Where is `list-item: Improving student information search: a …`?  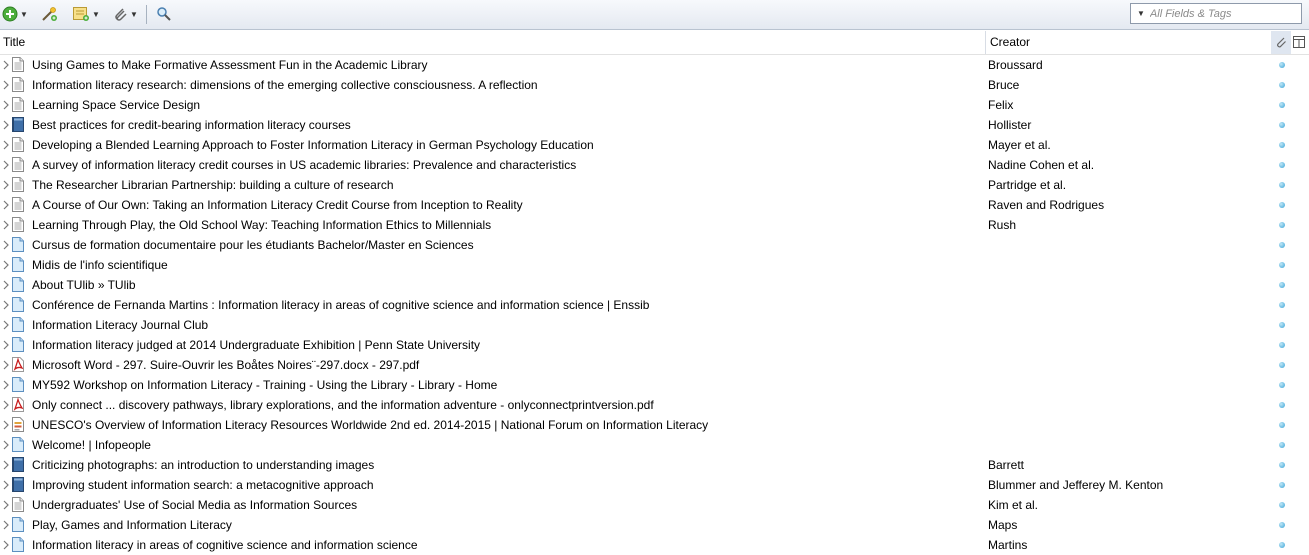 list-item: Improving student information search: a … is located at coordinates (654, 485).